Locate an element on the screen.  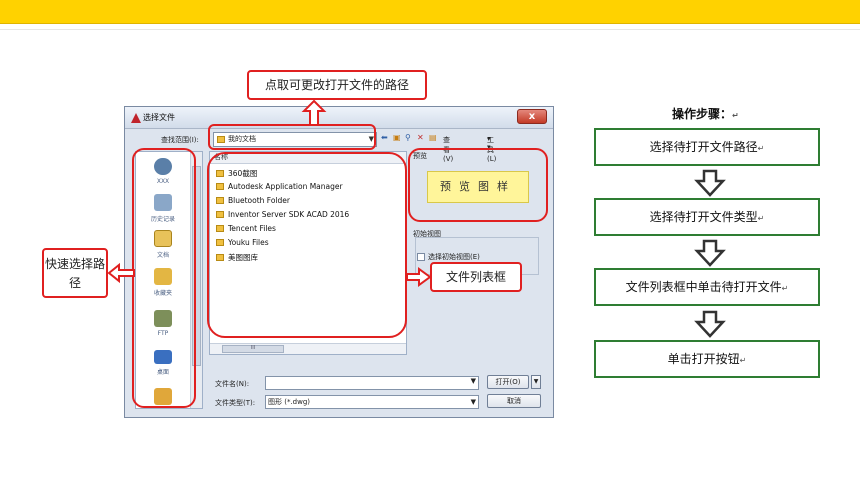
top-banner is located at coordinates (430, 12).